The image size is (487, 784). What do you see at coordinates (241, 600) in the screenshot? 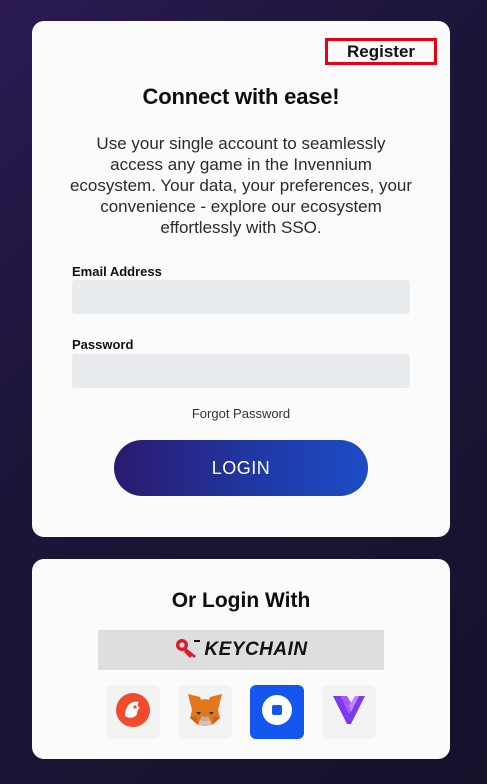
I see `alt-login-title: Or Login With` at bounding box center [241, 600].